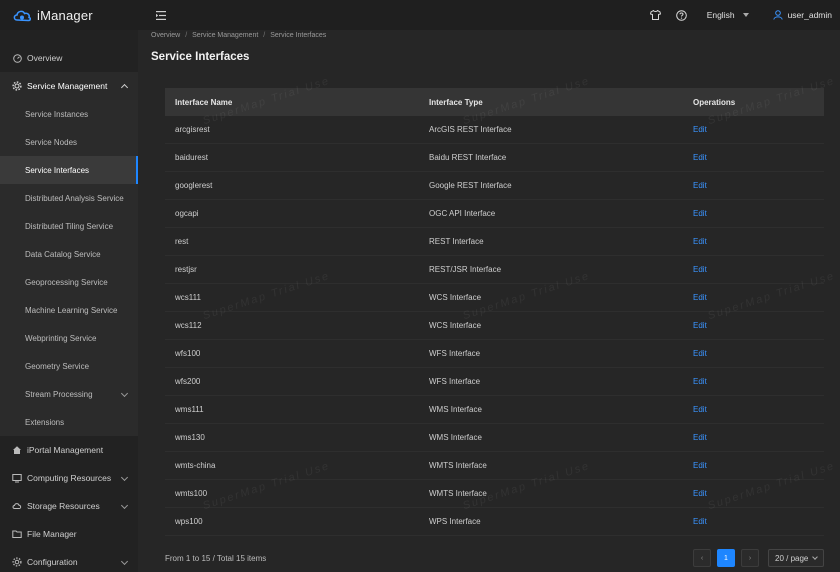 This screenshot has height=572, width=840. Describe the element at coordinates (494, 410) in the screenshot. I see `table-row: wms111 WMS Interface Edit` at that location.